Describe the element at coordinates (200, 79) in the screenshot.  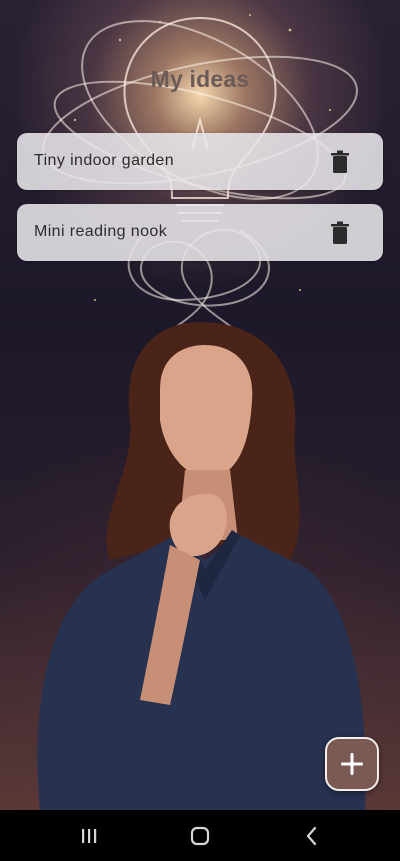
I see `page-title: My ideas` at that location.